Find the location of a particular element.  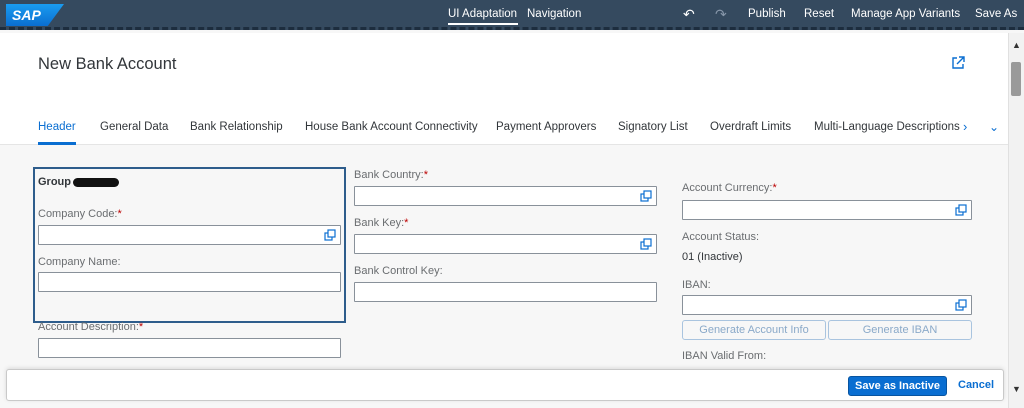

undo-icon: ↶ is located at coordinates (689, 14).